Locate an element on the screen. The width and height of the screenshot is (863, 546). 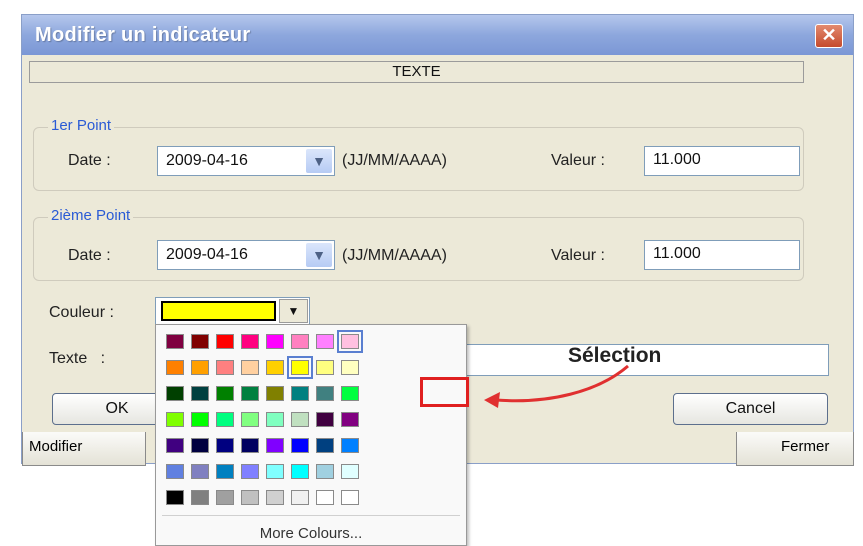
text-label: Texte : is located at coordinates (77, 358).